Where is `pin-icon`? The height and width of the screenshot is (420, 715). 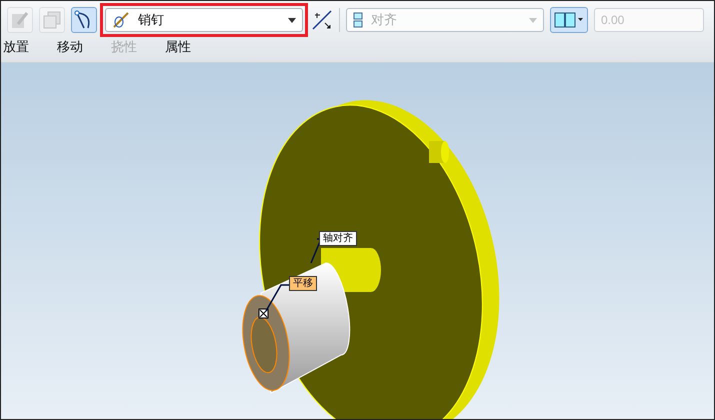 pin-icon is located at coordinates (121, 20).